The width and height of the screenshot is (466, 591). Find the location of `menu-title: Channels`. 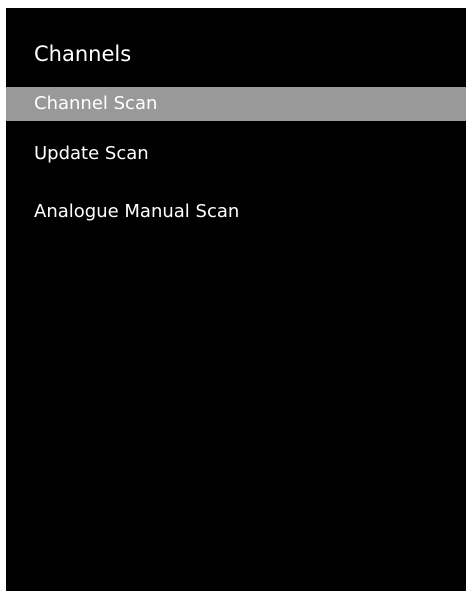

menu-title: Channels is located at coordinates (83, 54).